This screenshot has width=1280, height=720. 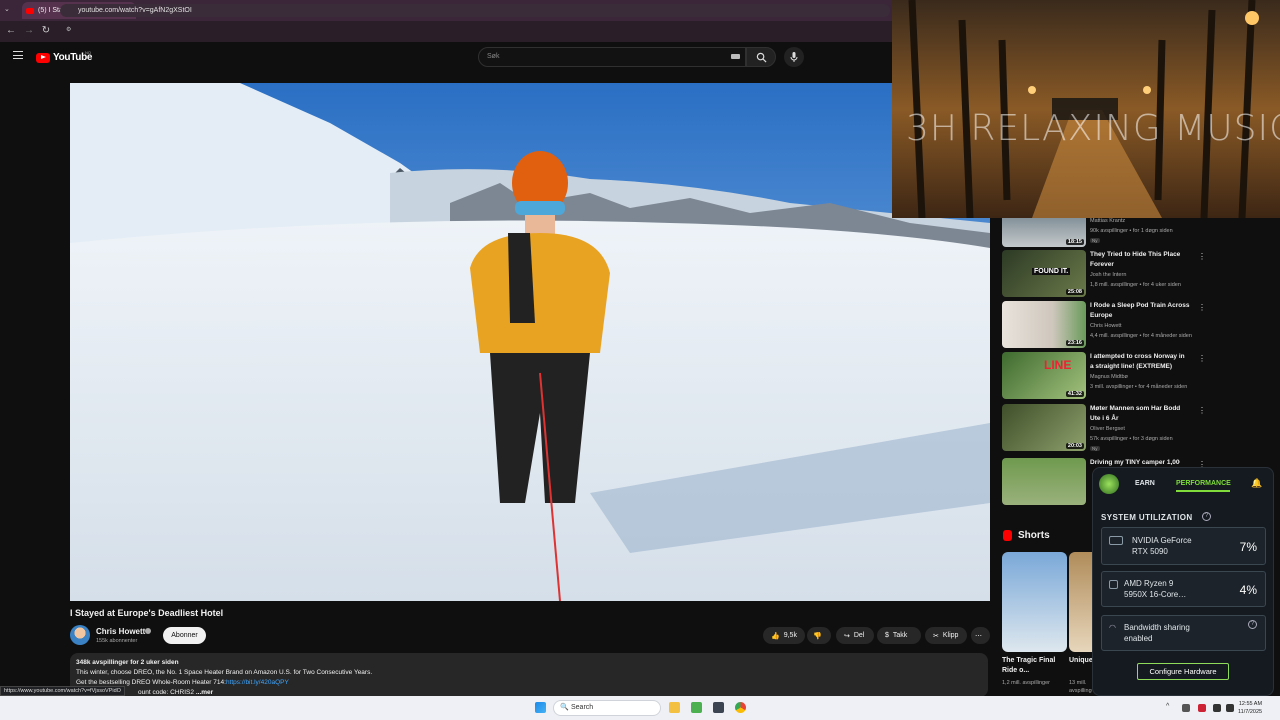 I want to click on tab-performance: PERFORMANCE, so click(x=1203, y=483).